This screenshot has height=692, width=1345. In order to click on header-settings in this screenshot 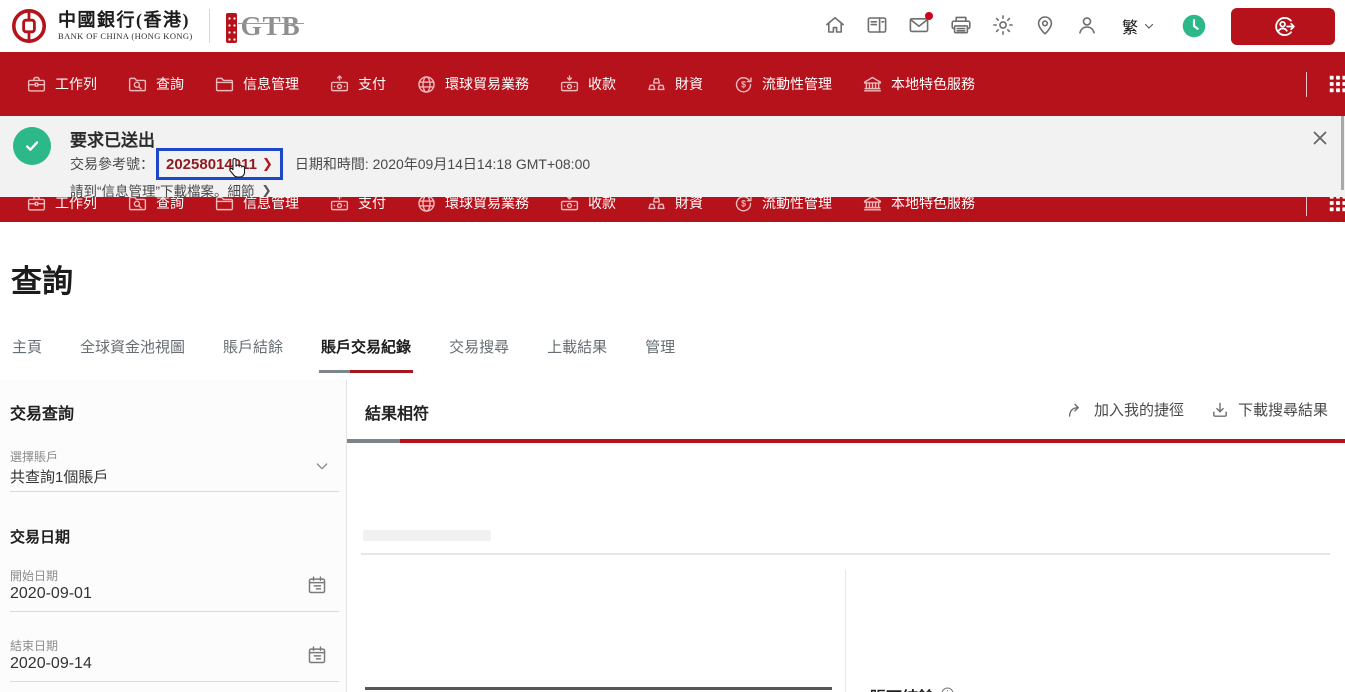, I will do `click(1003, 26)`.